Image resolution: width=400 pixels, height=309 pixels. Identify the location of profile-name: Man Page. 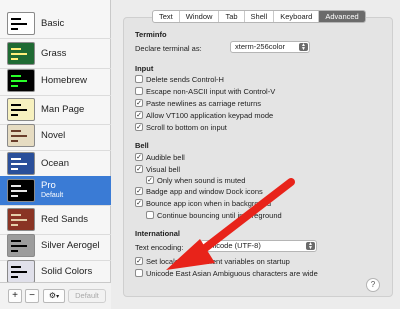
(63, 109).